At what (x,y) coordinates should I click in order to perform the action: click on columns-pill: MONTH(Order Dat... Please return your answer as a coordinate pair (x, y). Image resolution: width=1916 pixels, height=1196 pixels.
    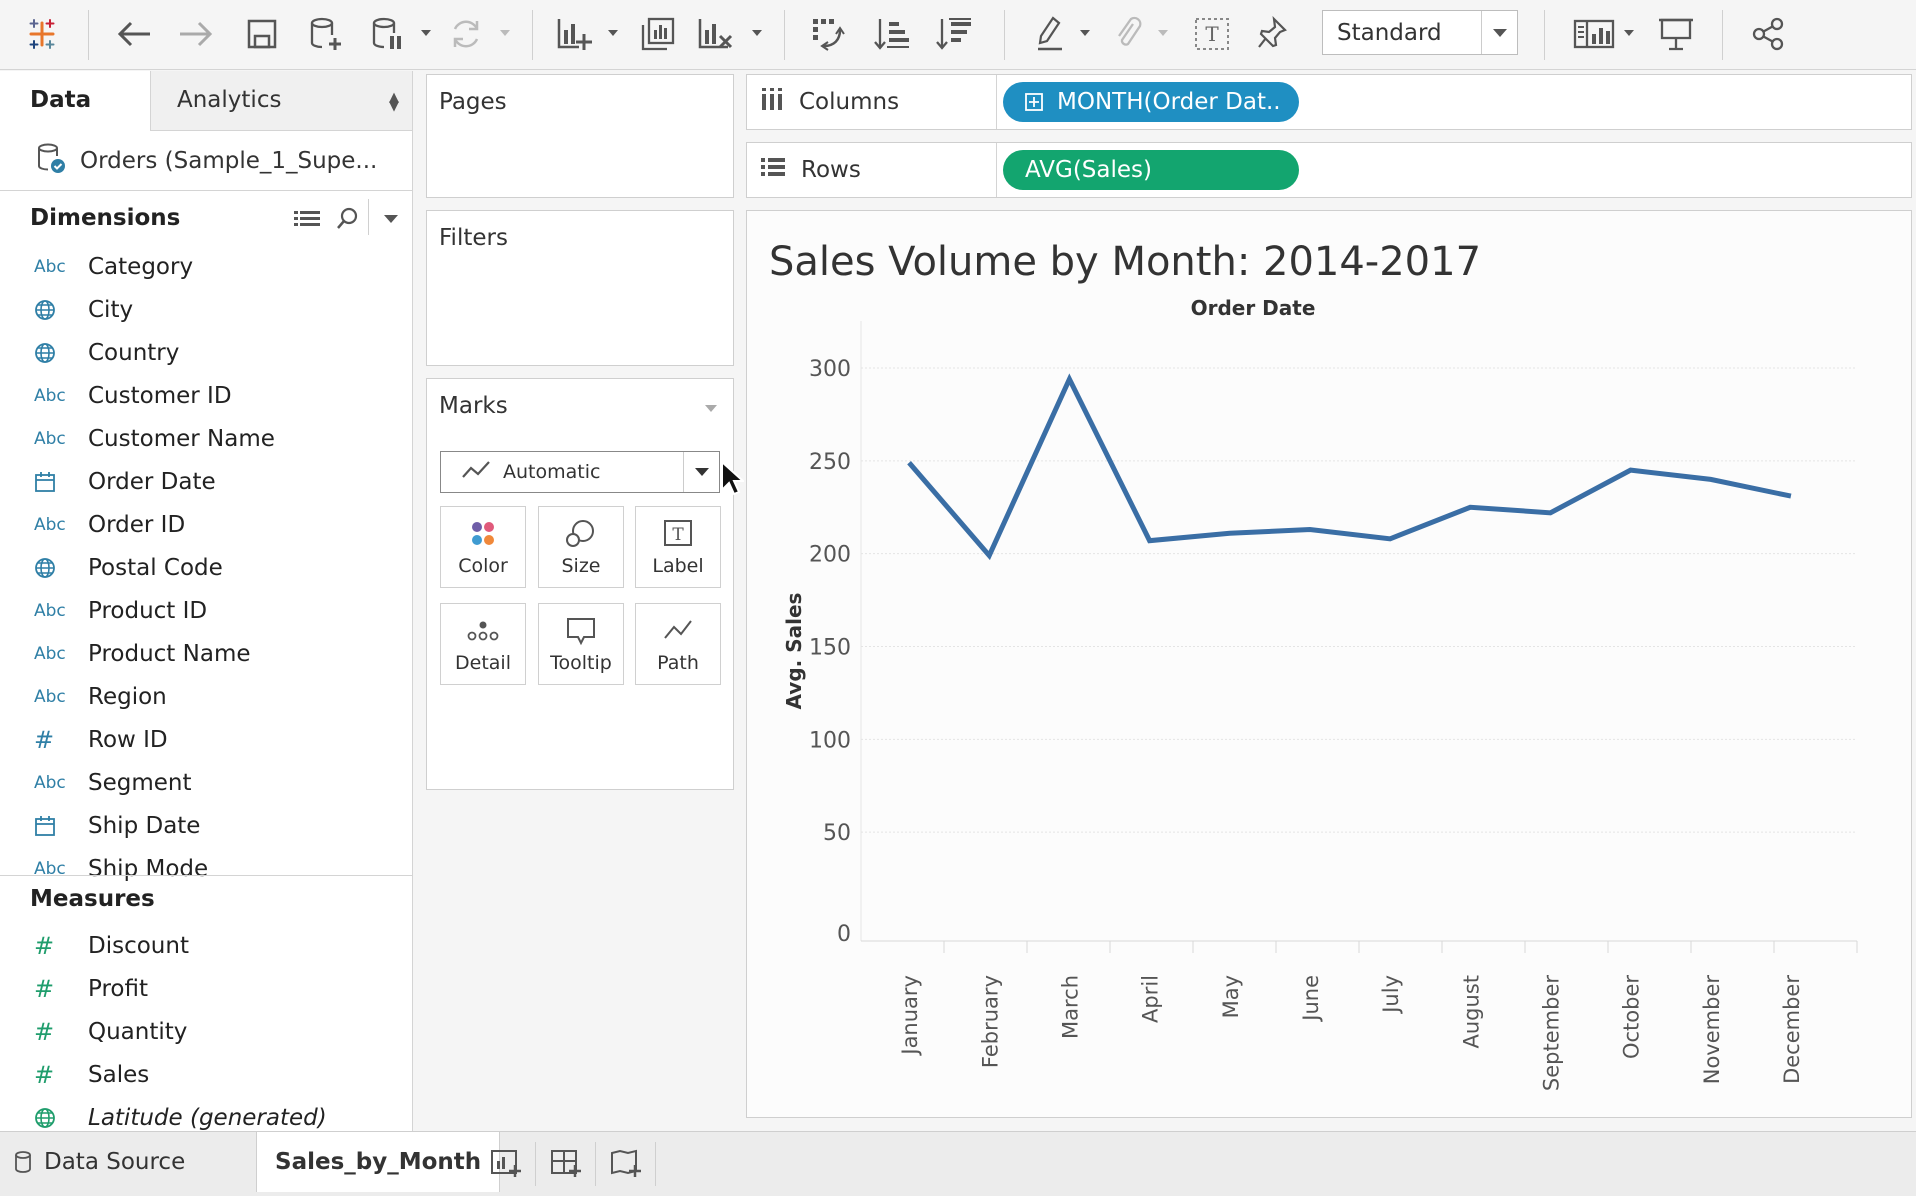
    Looking at the image, I should click on (1151, 102).